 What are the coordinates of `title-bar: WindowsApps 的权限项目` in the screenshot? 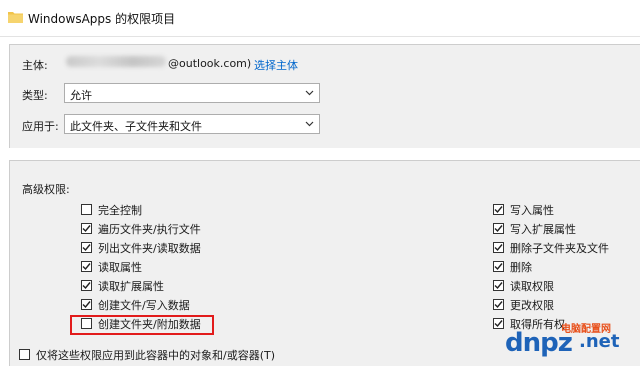 It's located at (320, 18).